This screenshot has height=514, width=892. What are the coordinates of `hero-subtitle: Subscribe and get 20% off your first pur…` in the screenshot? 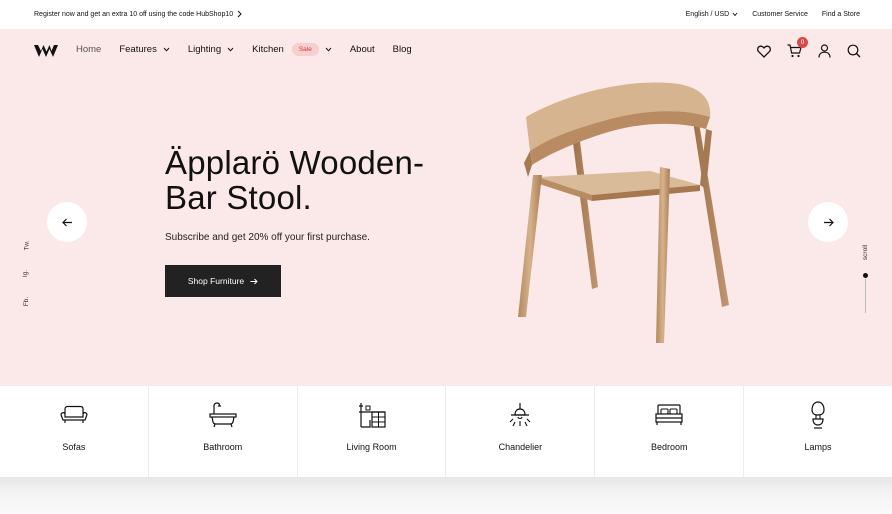 It's located at (267, 237).